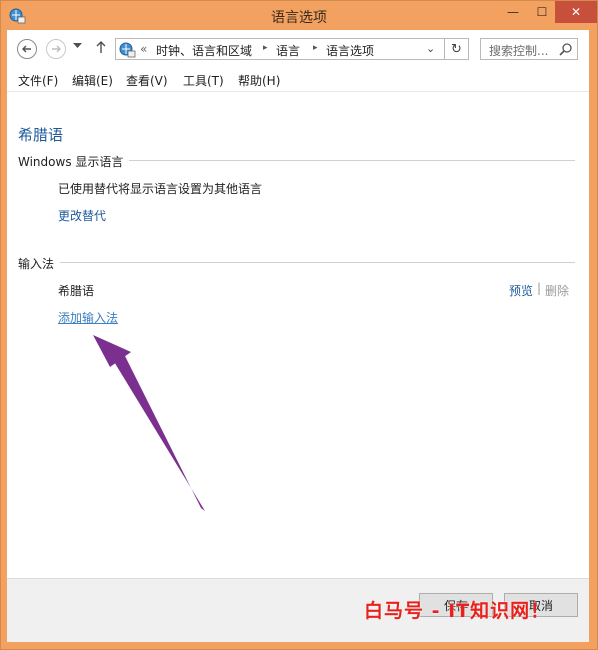  Describe the element at coordinates (38, 80) in the screenshot. I see `menu-file: 文件(F)` at that location.